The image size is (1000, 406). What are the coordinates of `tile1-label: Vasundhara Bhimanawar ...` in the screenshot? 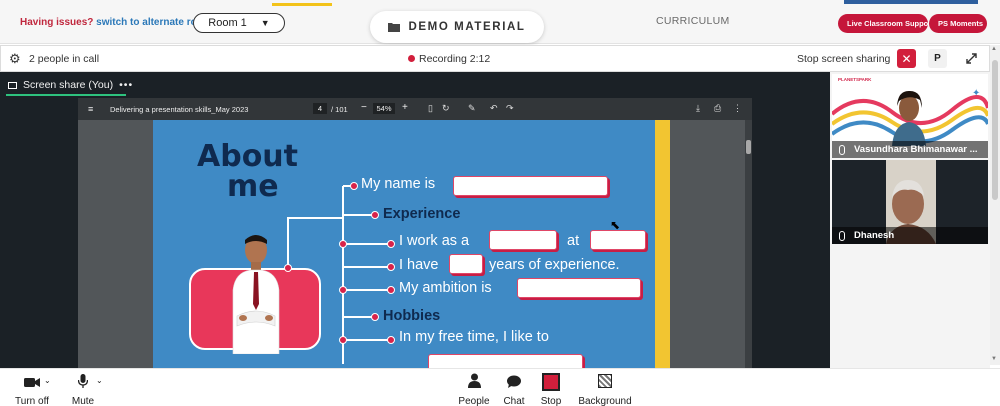 It's located at (910, 149).